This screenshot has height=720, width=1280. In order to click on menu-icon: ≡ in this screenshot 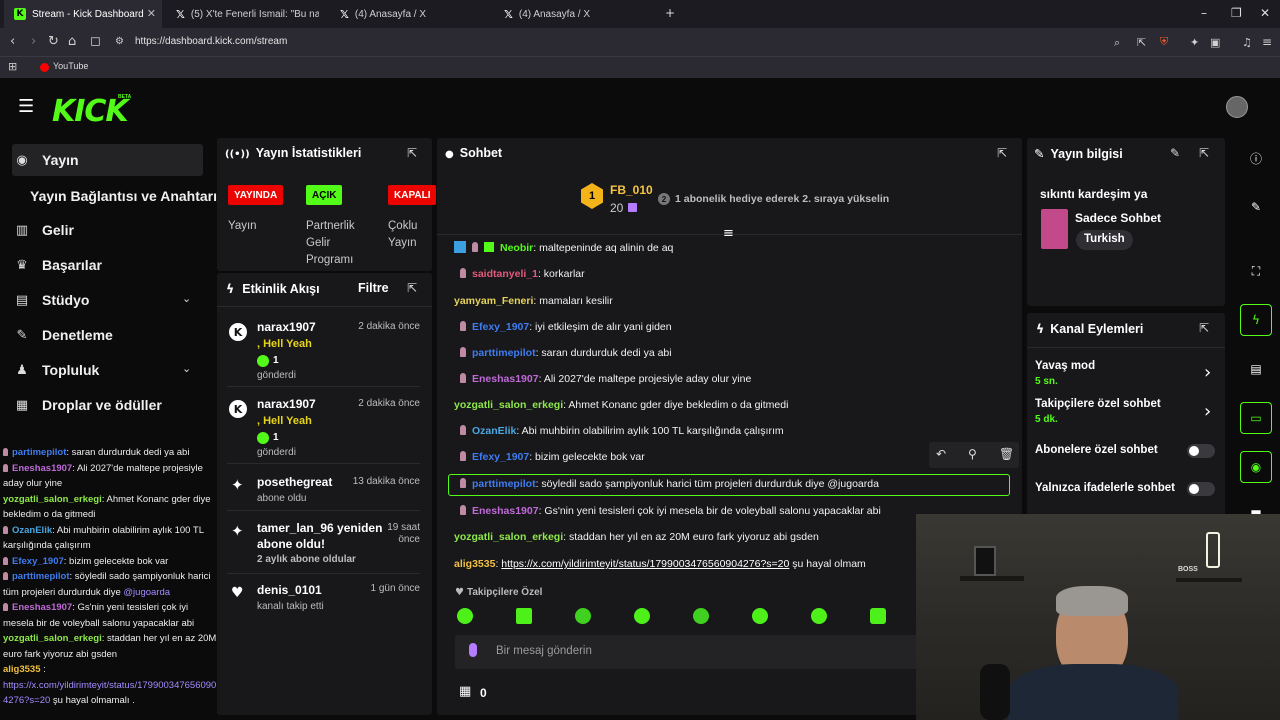, I will do `click(1267, 42)`.